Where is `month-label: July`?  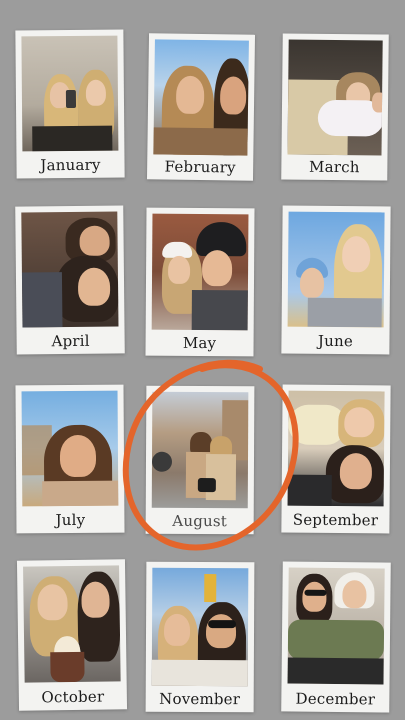 month-label: July is located at coordinates (70, 520).